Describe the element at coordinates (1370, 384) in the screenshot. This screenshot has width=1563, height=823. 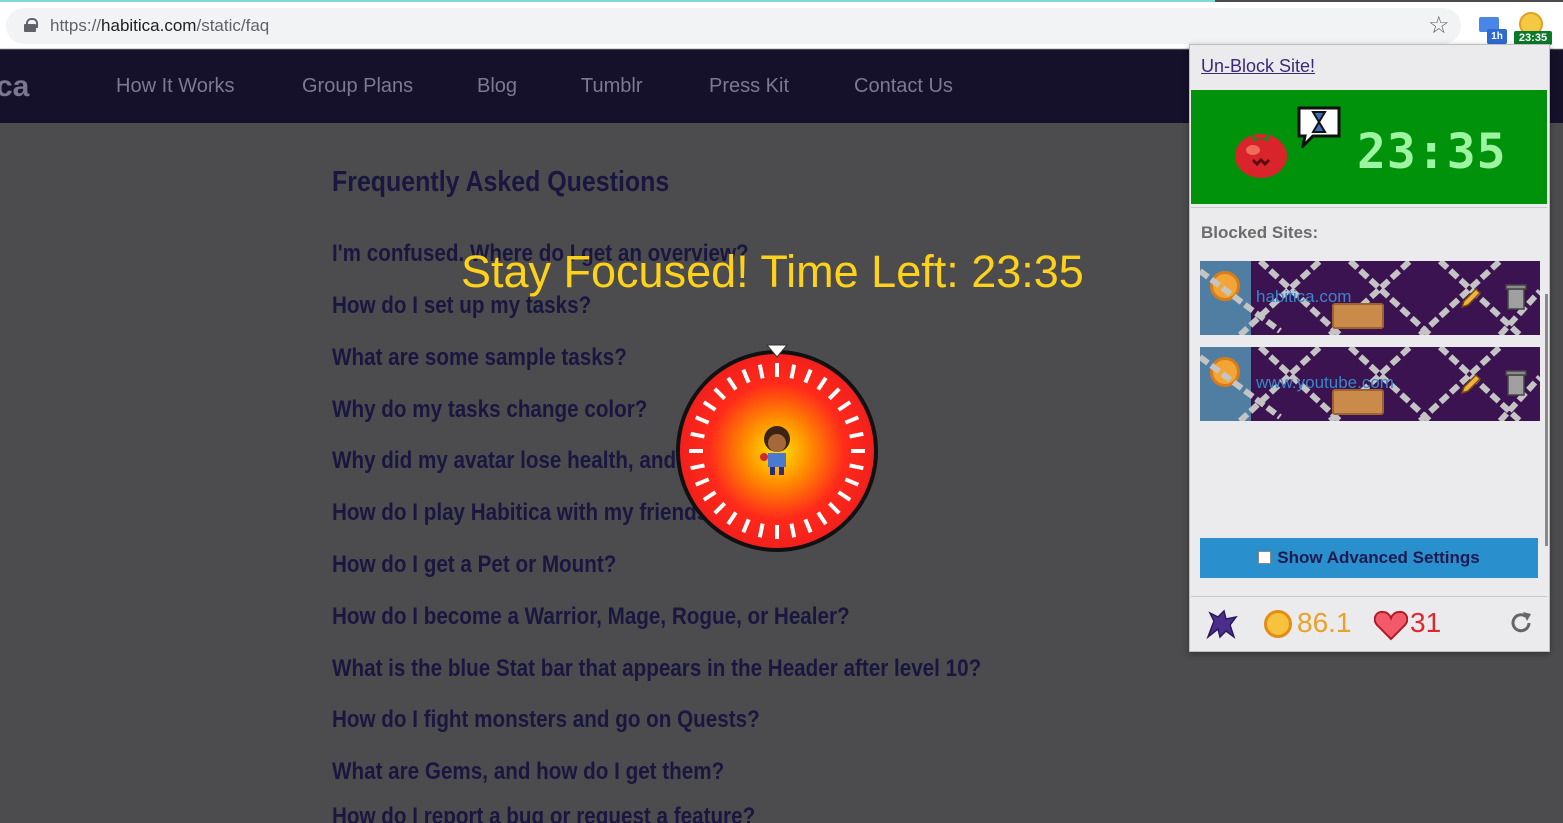
I see `blocked-site-row: www.youtube.com` at that location.